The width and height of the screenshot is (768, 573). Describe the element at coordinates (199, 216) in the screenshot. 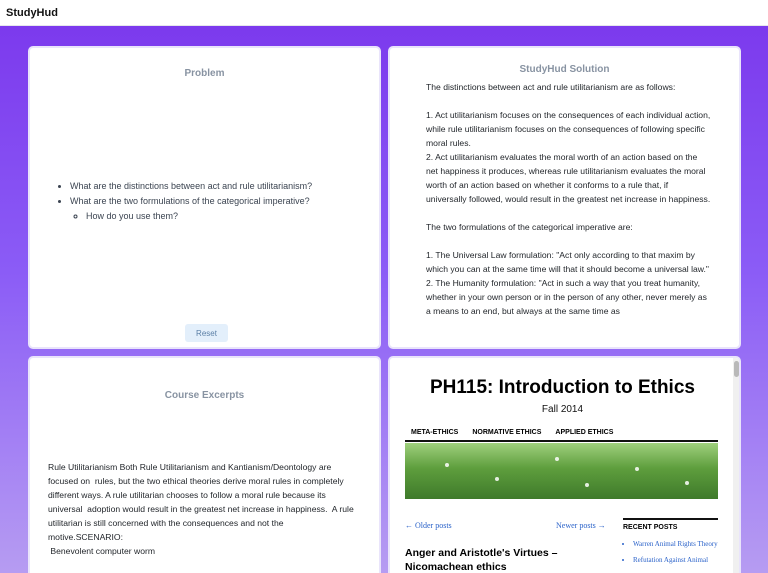

I see `problem-sub-question: How do you use them?` at that location.